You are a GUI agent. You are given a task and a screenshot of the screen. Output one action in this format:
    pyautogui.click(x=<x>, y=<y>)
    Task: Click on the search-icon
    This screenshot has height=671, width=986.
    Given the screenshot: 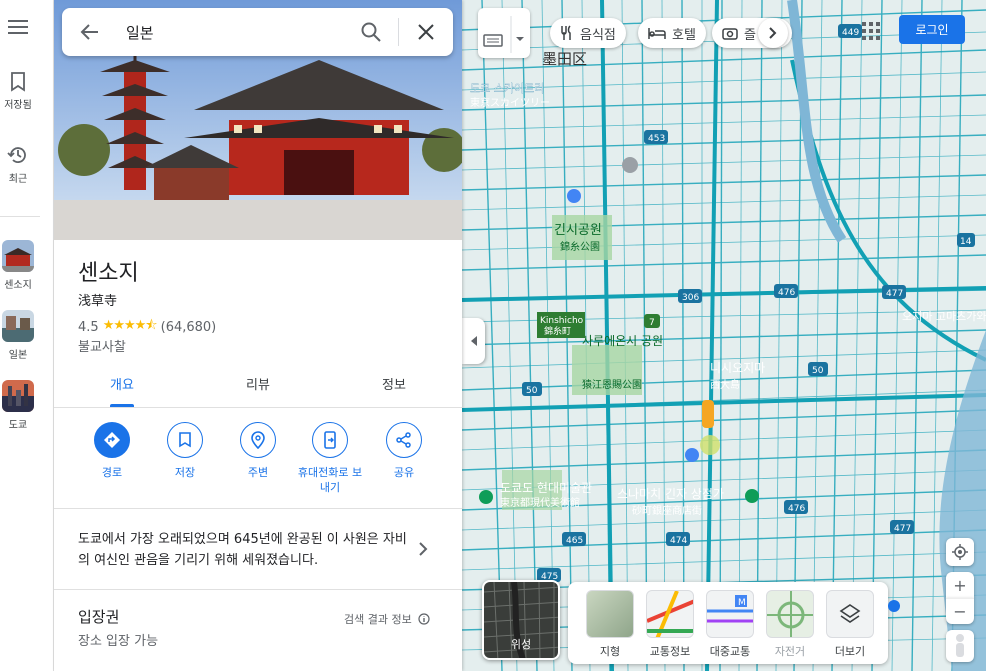 What is the action you would take?
    pyautogui.click(x=371, y=32)
    